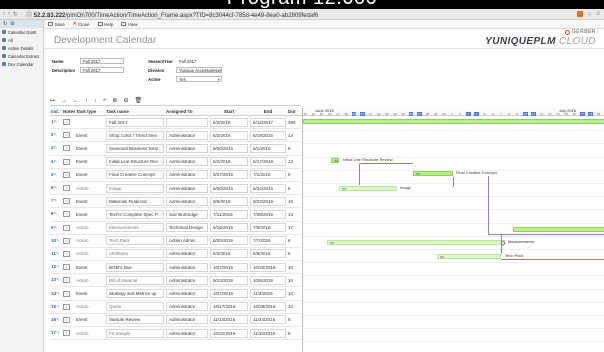 The image size is (604, 352). Describe the element at coordinates (135, 201) in the screenshot. I see `row-task-name: Materials Finalized` at that location.